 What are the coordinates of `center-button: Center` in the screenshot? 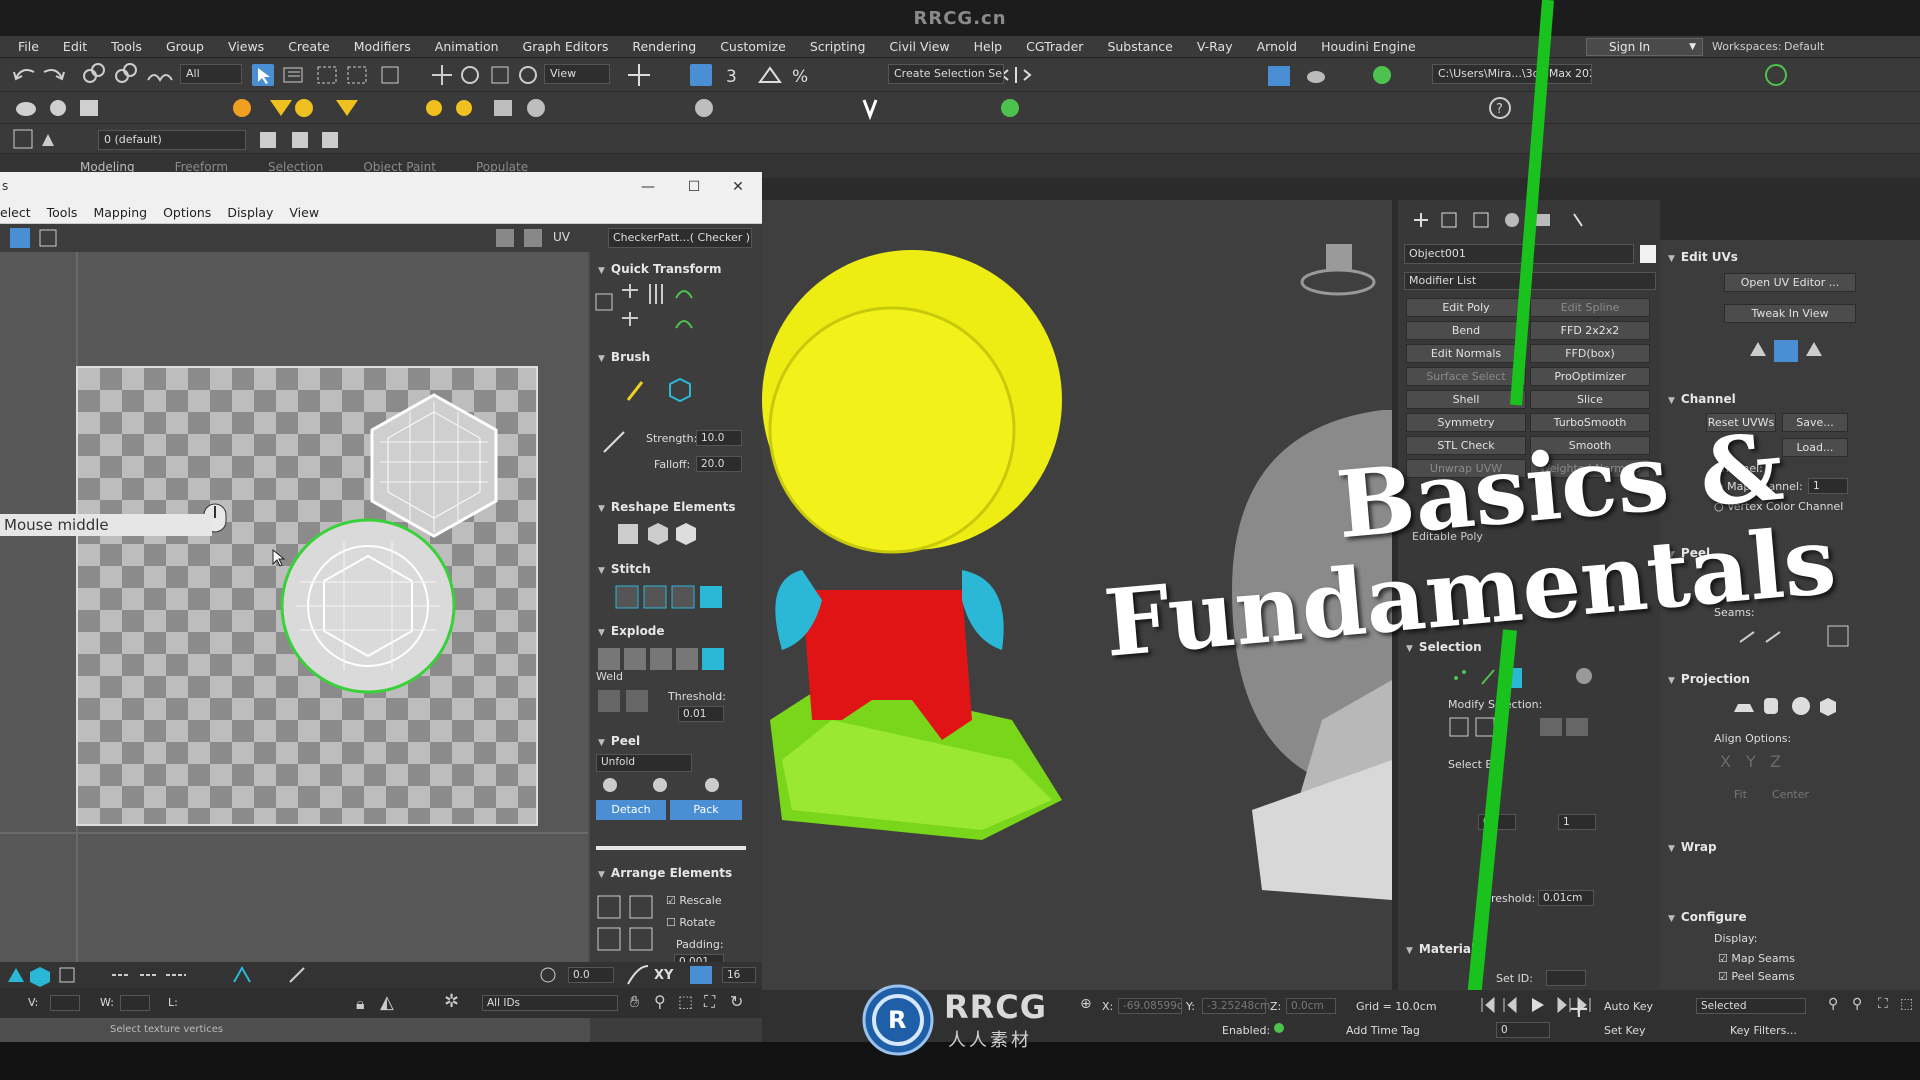 It's located at (1790, 794).